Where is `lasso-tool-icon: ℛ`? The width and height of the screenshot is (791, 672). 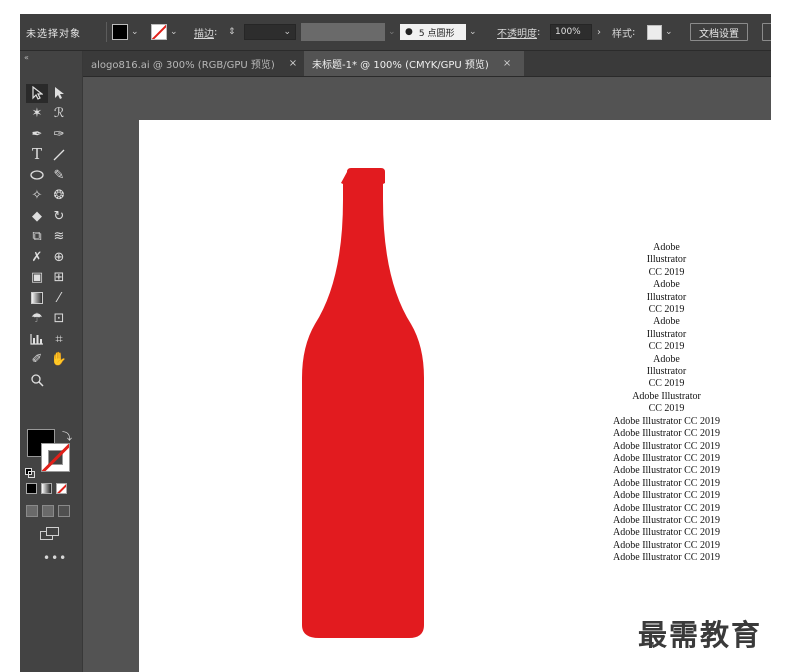
lasso-tool-icon: ℛ is located at coordinates (59, 113).